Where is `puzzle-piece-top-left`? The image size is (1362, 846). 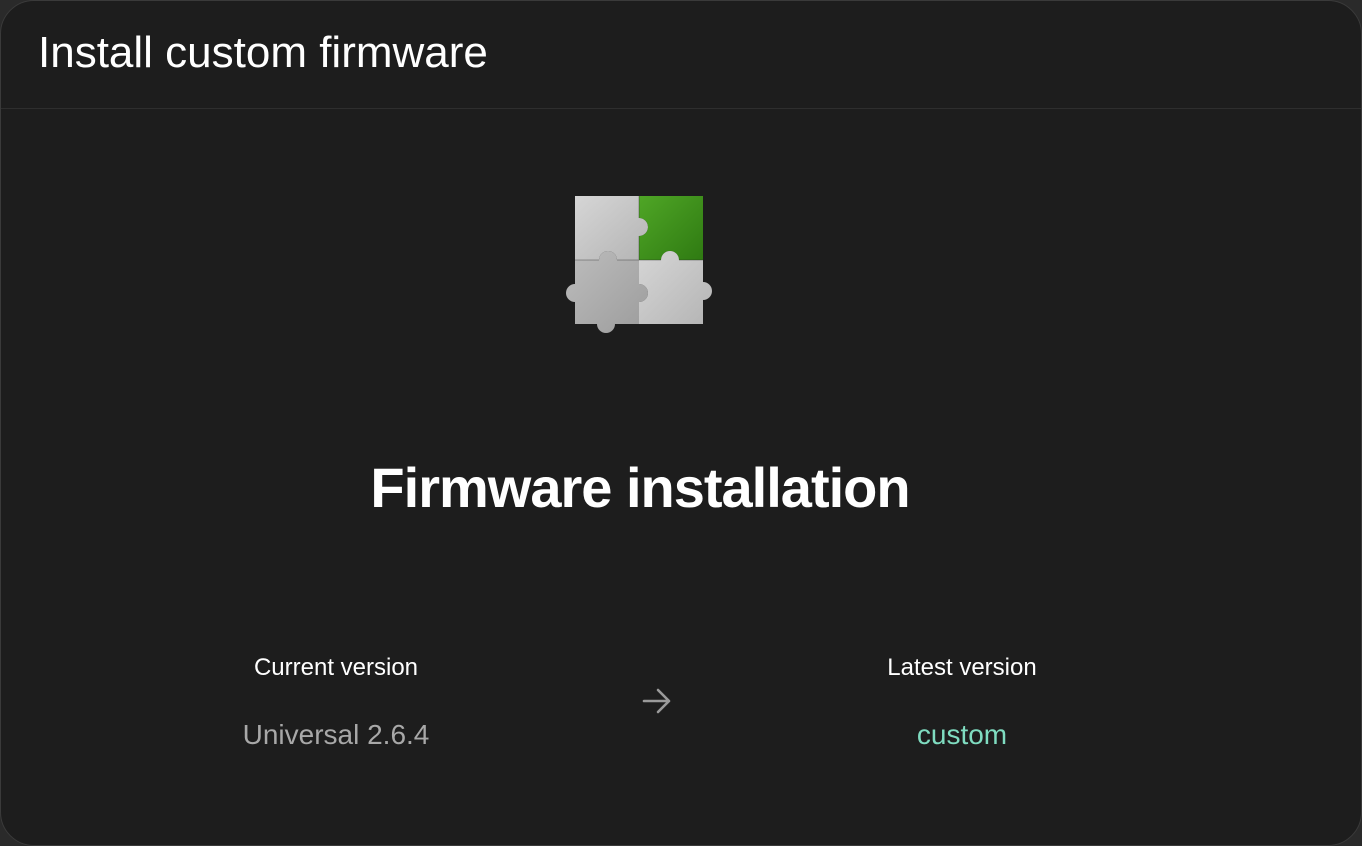
puzzle-piece-top-left is located at coordinates (612, 228).